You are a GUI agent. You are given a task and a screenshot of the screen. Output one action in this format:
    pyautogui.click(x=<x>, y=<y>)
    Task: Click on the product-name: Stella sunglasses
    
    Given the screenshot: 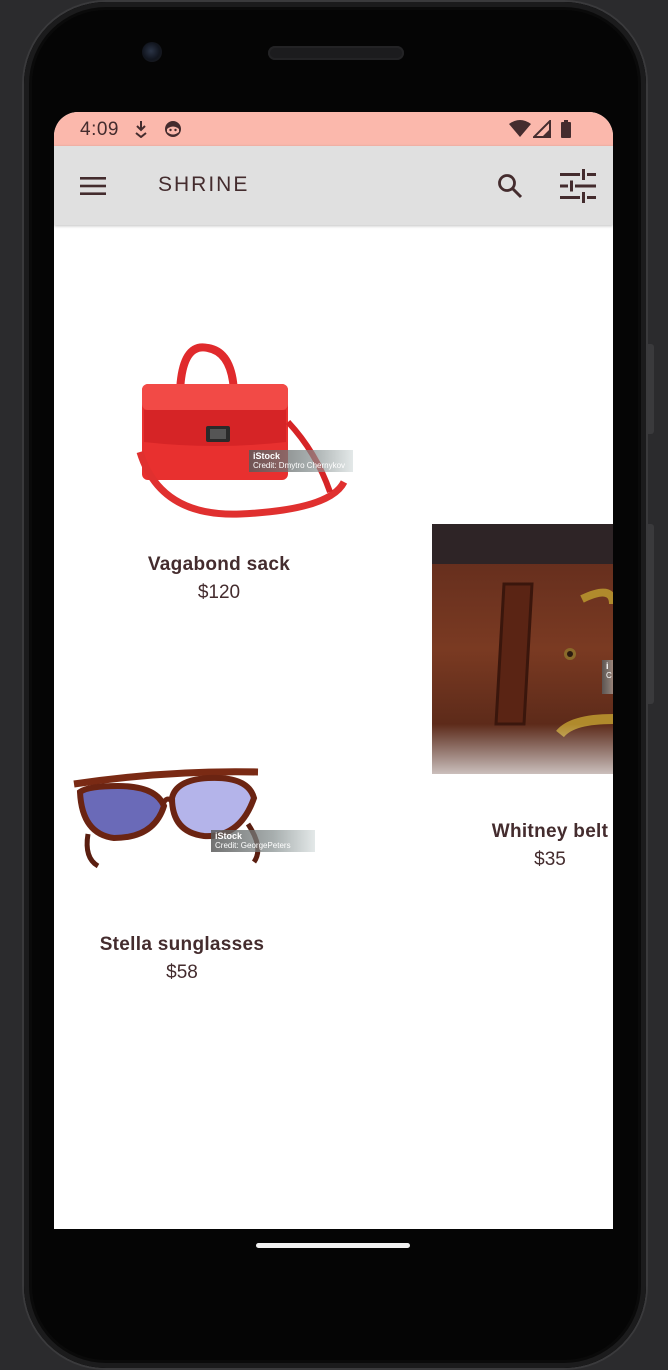 What is the action you would take?
    pyautogui.click(x=182, y=944)
    